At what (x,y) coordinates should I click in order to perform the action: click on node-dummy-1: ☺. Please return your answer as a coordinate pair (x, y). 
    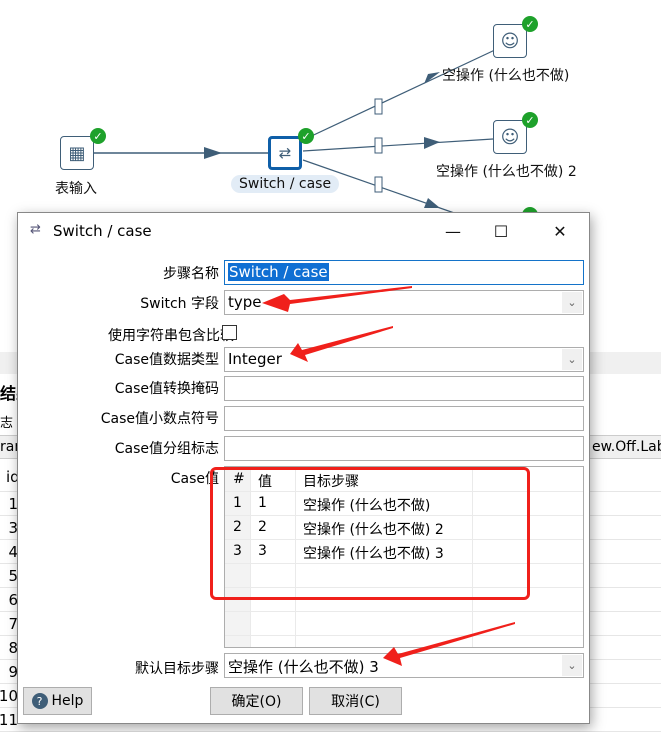
    Looking at the image, I should click on (510, 41).